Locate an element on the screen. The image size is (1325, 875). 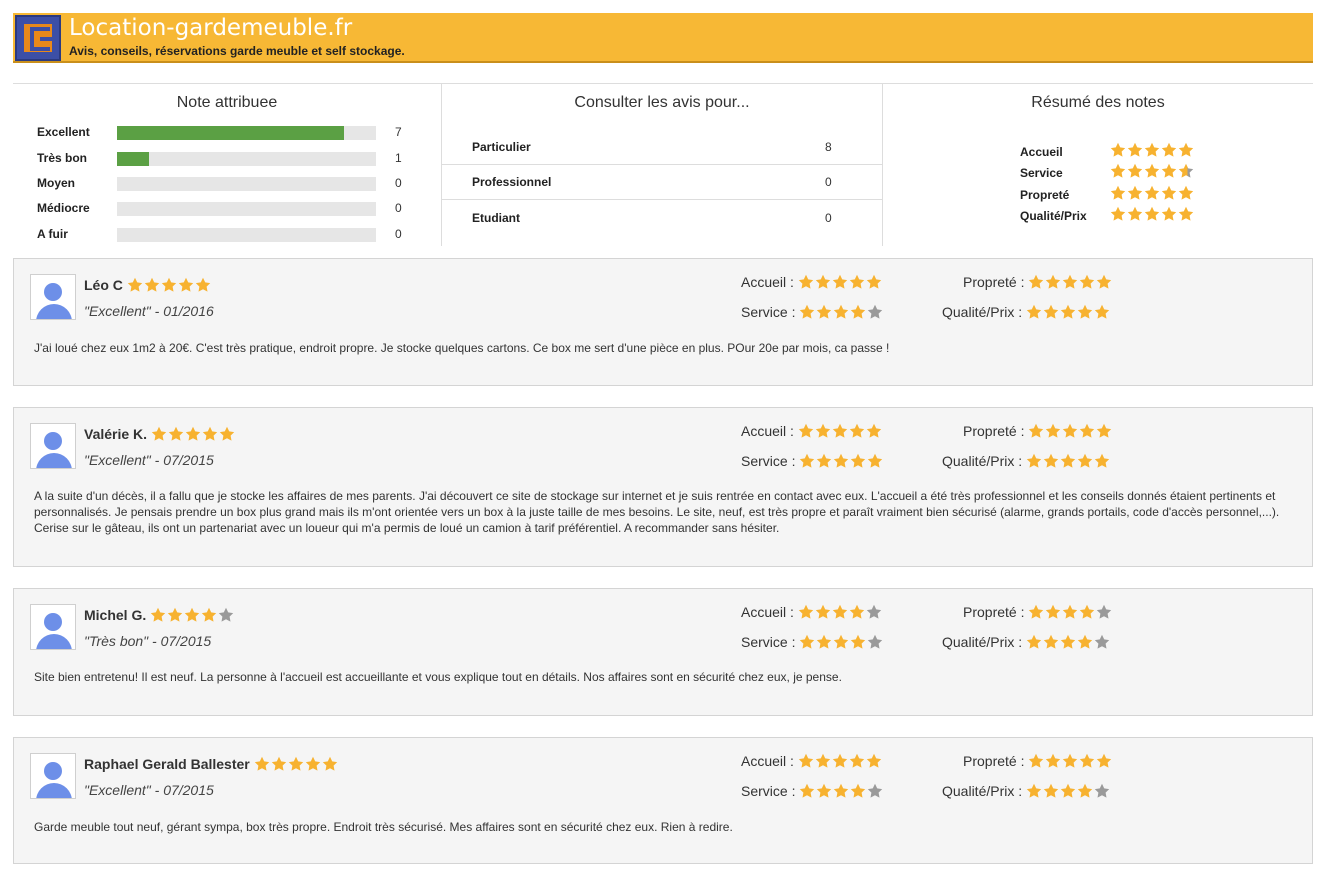
reviewer-name: Michel G. is located at coordinates (115, 615).